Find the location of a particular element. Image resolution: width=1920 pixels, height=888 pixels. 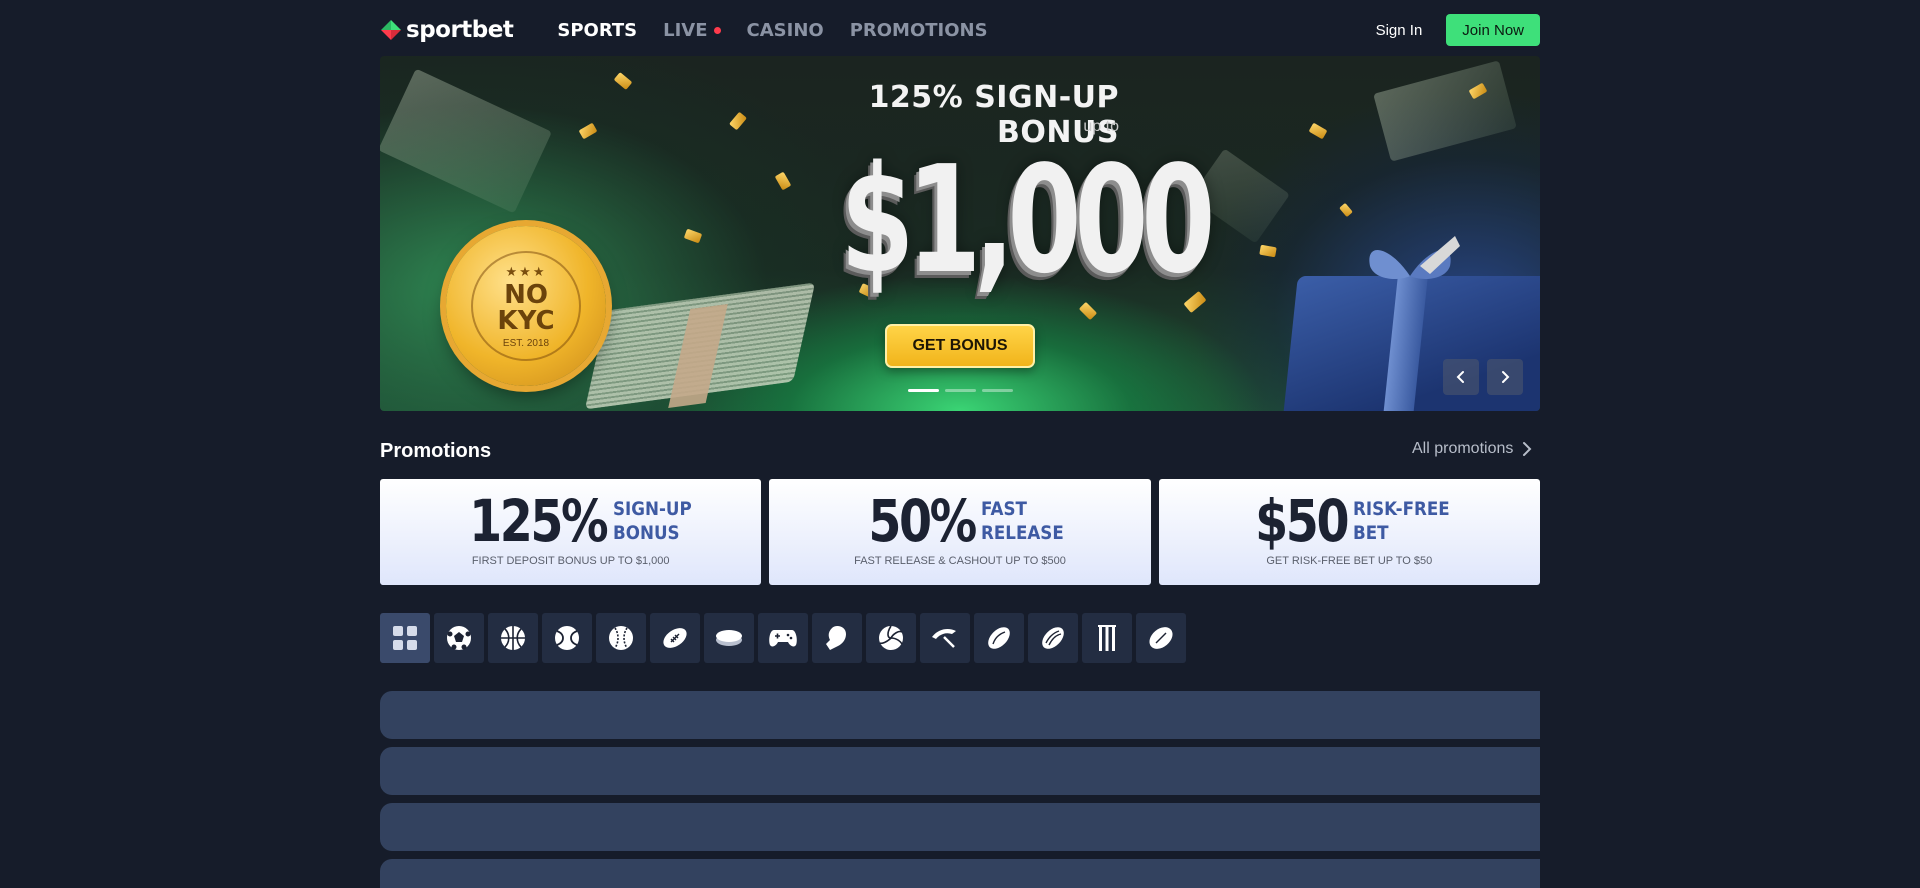

nav-casino-label: CASINO is located at coordinates (785, 30).